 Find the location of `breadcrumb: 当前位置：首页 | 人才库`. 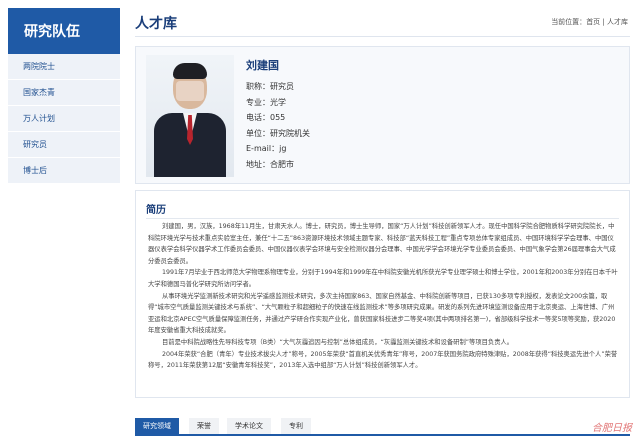

breadcrumb: 当前位置：首页 | 人才库 is located at coordinates (589, 22).